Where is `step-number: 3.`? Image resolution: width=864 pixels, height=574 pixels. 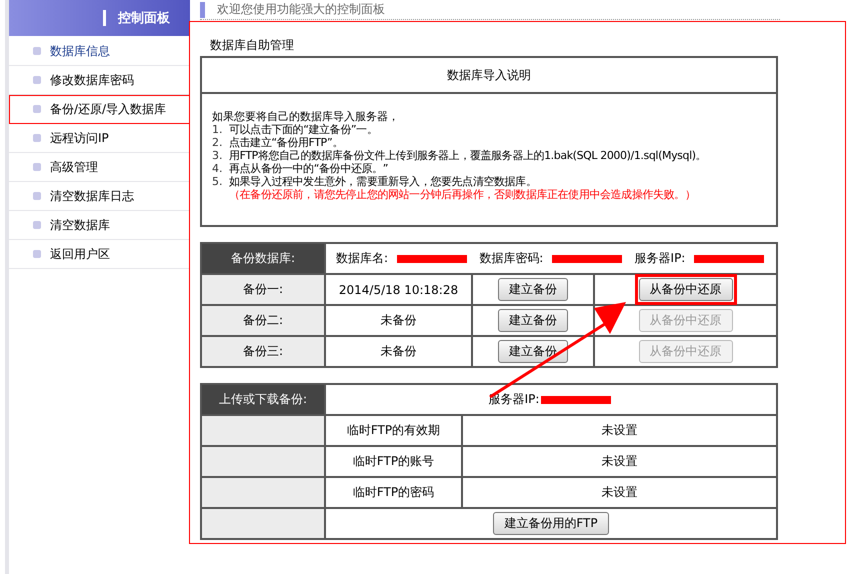
step-number: 3. is located at coordinates (218, 155).